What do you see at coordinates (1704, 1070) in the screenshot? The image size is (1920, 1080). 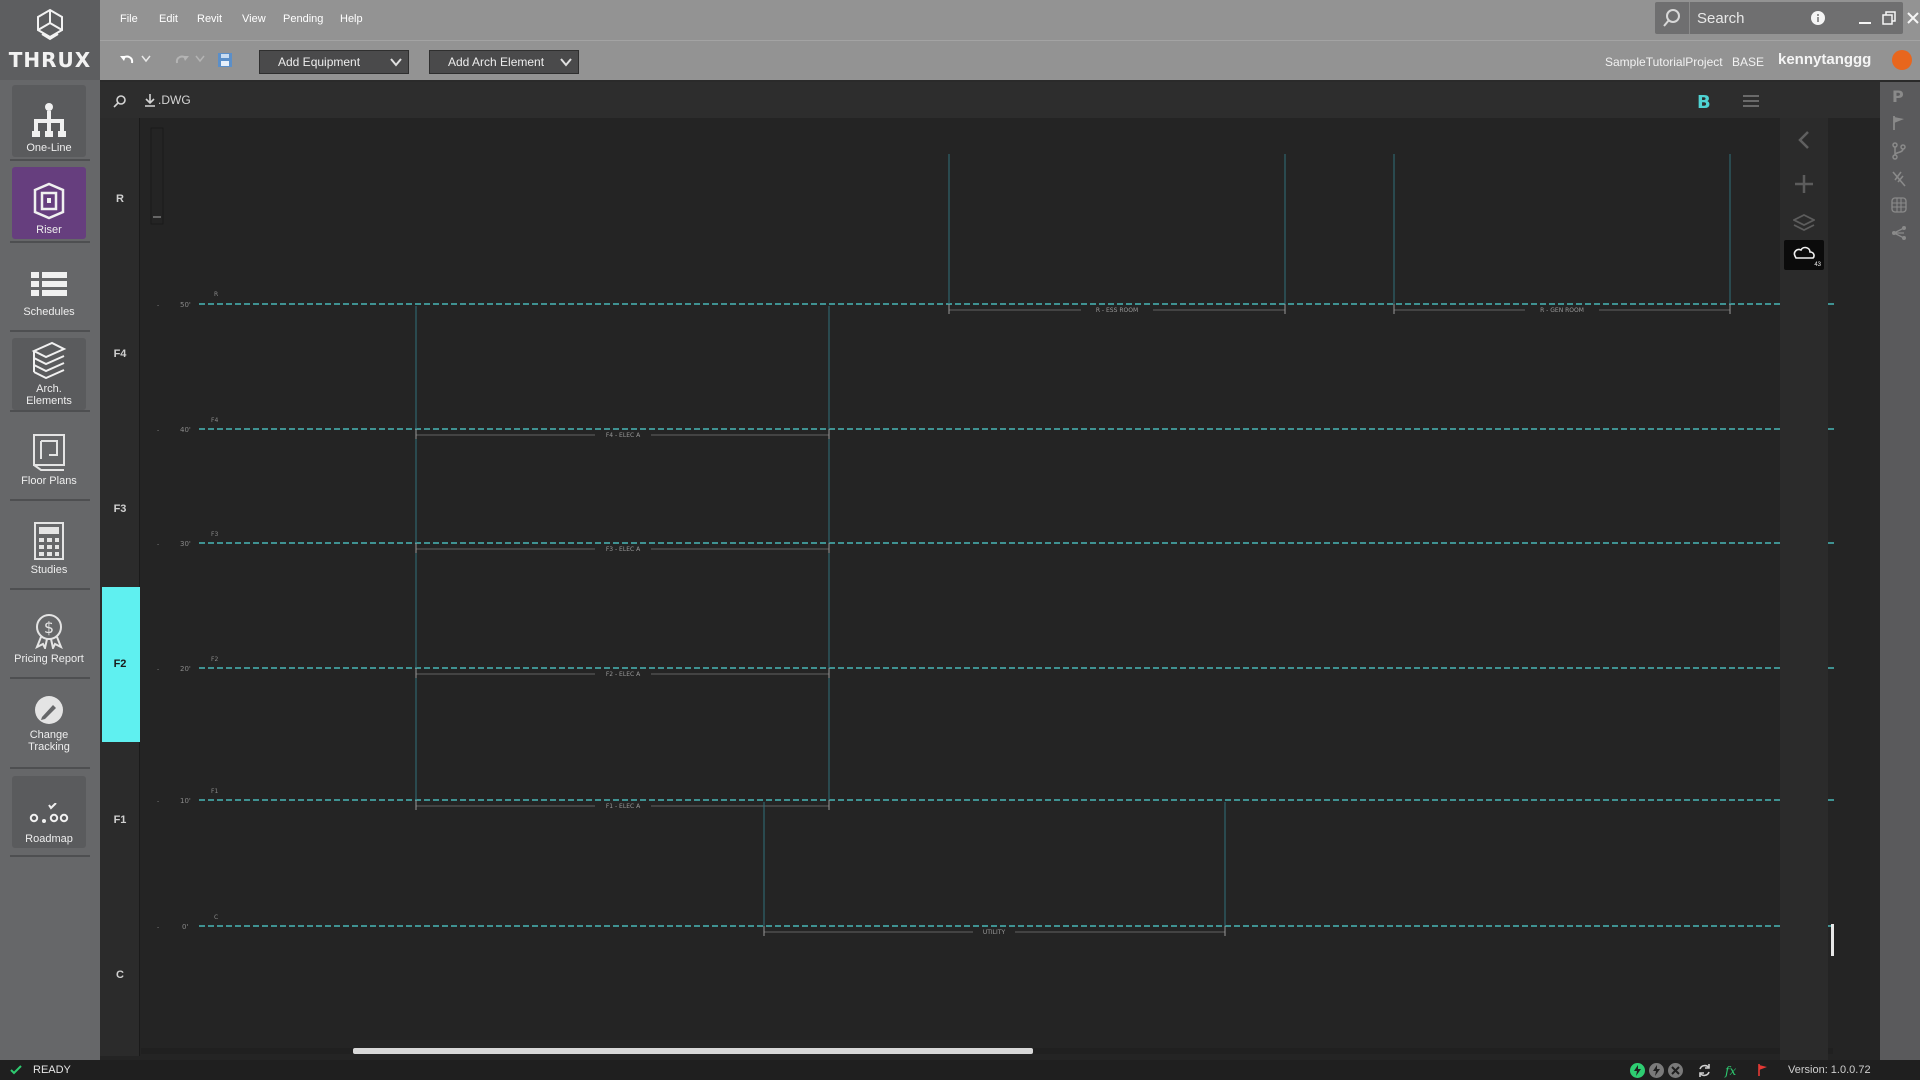 I see `refresh-icon` at bounding box center [1704, 1070].